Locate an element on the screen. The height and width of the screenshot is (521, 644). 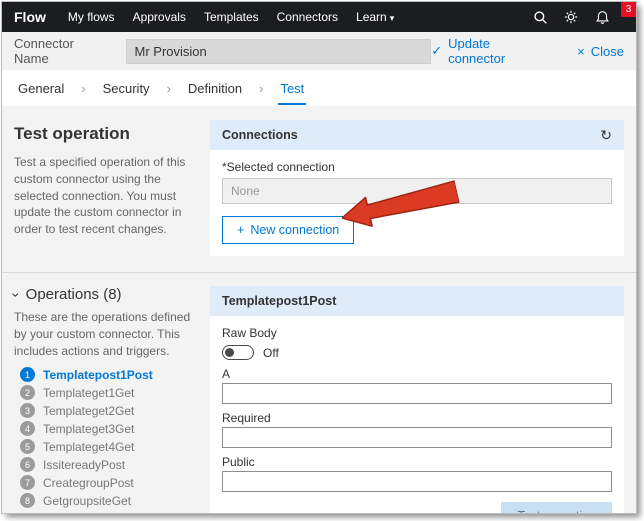
tab-general: General is located at coordinates (41, 88).